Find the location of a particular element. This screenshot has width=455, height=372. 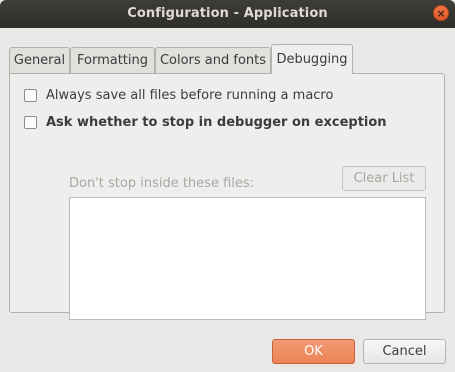

tab-label: General is located at coordinates (39, 60).